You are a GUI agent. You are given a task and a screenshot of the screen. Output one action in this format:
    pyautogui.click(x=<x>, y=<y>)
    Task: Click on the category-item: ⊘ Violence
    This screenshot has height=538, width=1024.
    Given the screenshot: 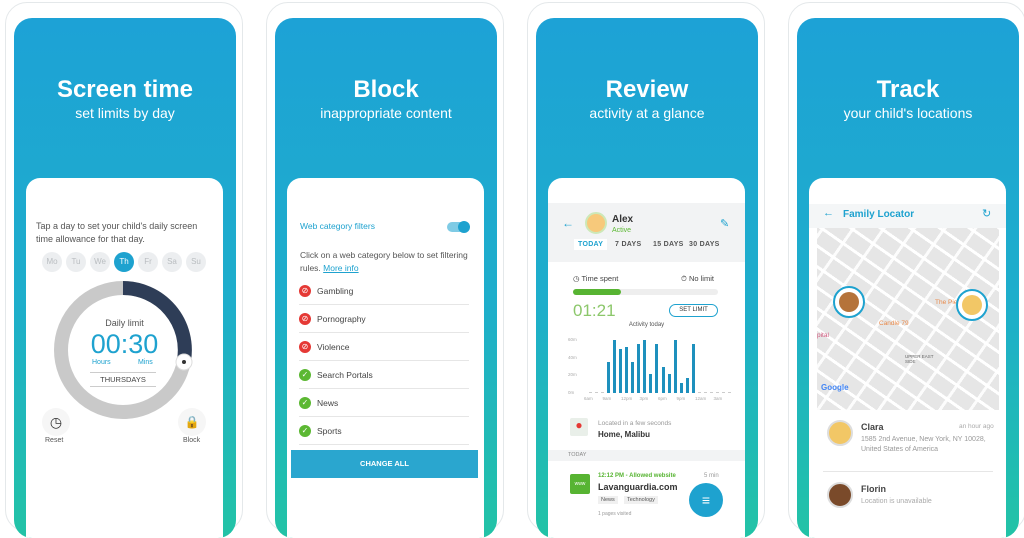 What is the action you would take?
    pyautogui.click(x=384, y=347)
    